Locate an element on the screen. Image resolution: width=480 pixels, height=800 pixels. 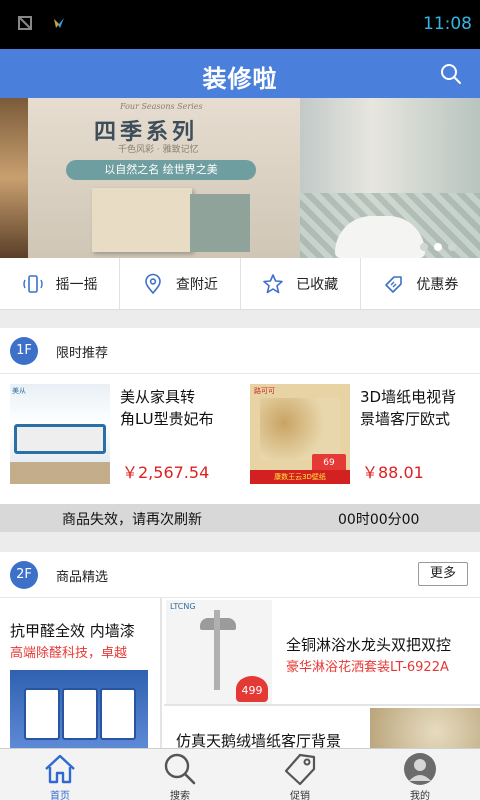
expire-message: 商品失效，请再次刷新 is located at coordinates (132, 520).